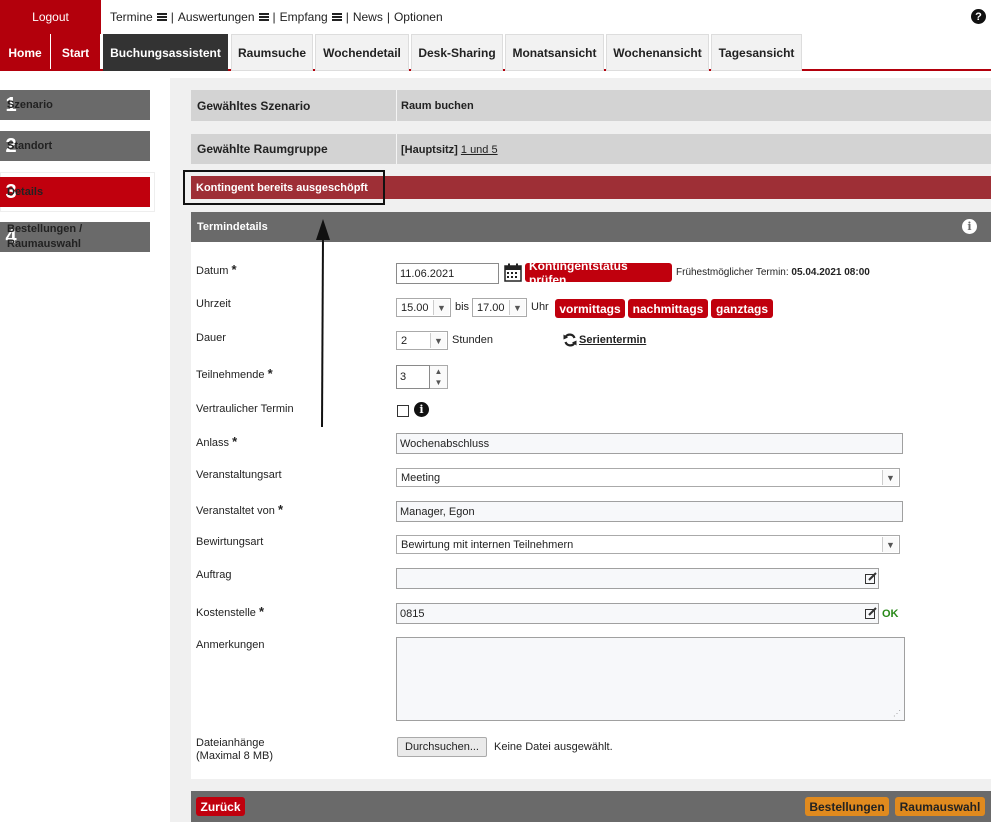 The width and height of the screenshot is (991, 822). What do you see at coordinates (138, 17) in the screenshot?
I see `menu-termine: Termine` at bounding box center [138, 17].